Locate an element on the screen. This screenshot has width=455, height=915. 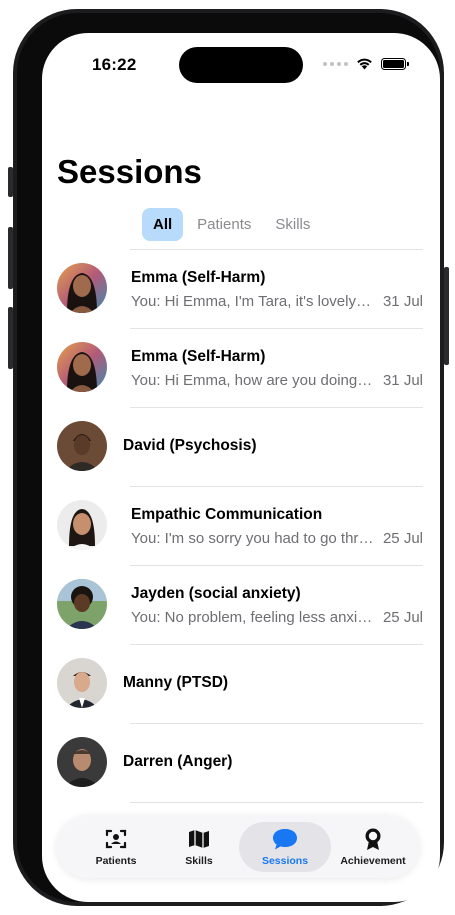
filter-segment: All Patients Skills is located at coordinates (231, 224).